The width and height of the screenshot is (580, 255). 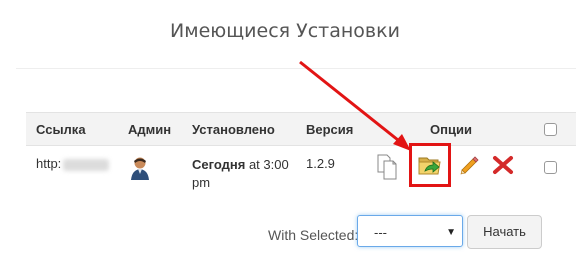 What do you see at coordinates (233, 129) in the screenshot?
I see `header-installed: Установлено` at bounding box center [233, 129].